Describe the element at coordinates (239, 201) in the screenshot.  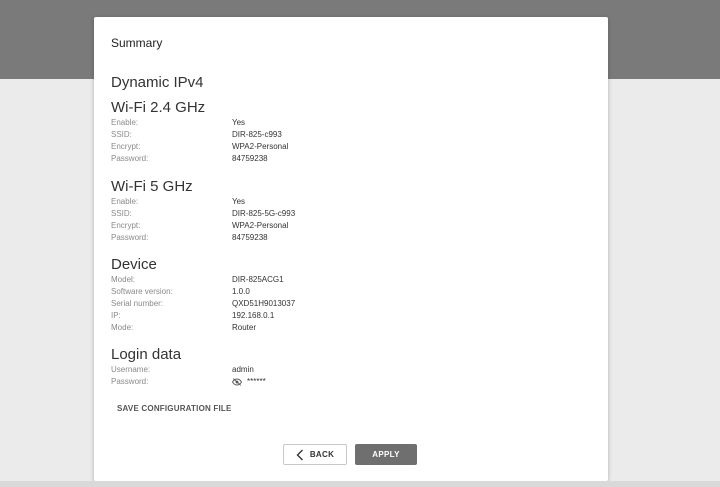
I see `wifi5-enable-value: Yes` at that location.